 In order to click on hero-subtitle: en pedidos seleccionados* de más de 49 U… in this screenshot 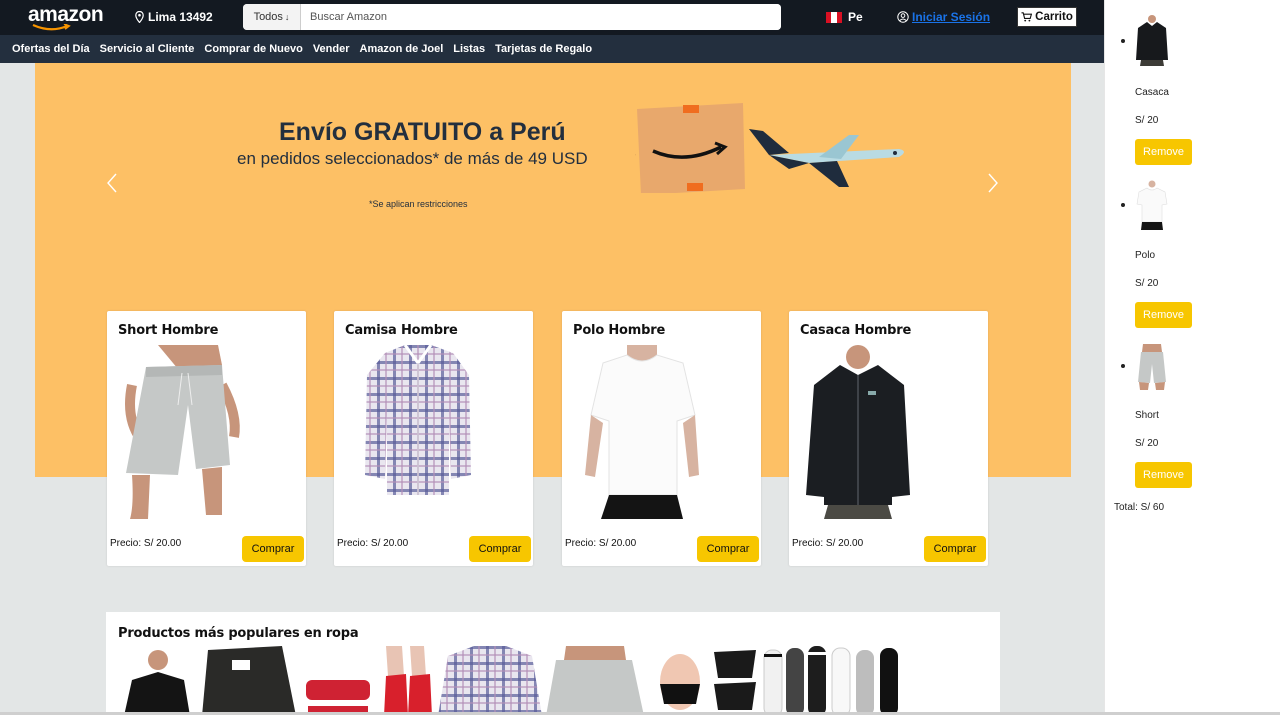, I will do `click(412, 158)`.